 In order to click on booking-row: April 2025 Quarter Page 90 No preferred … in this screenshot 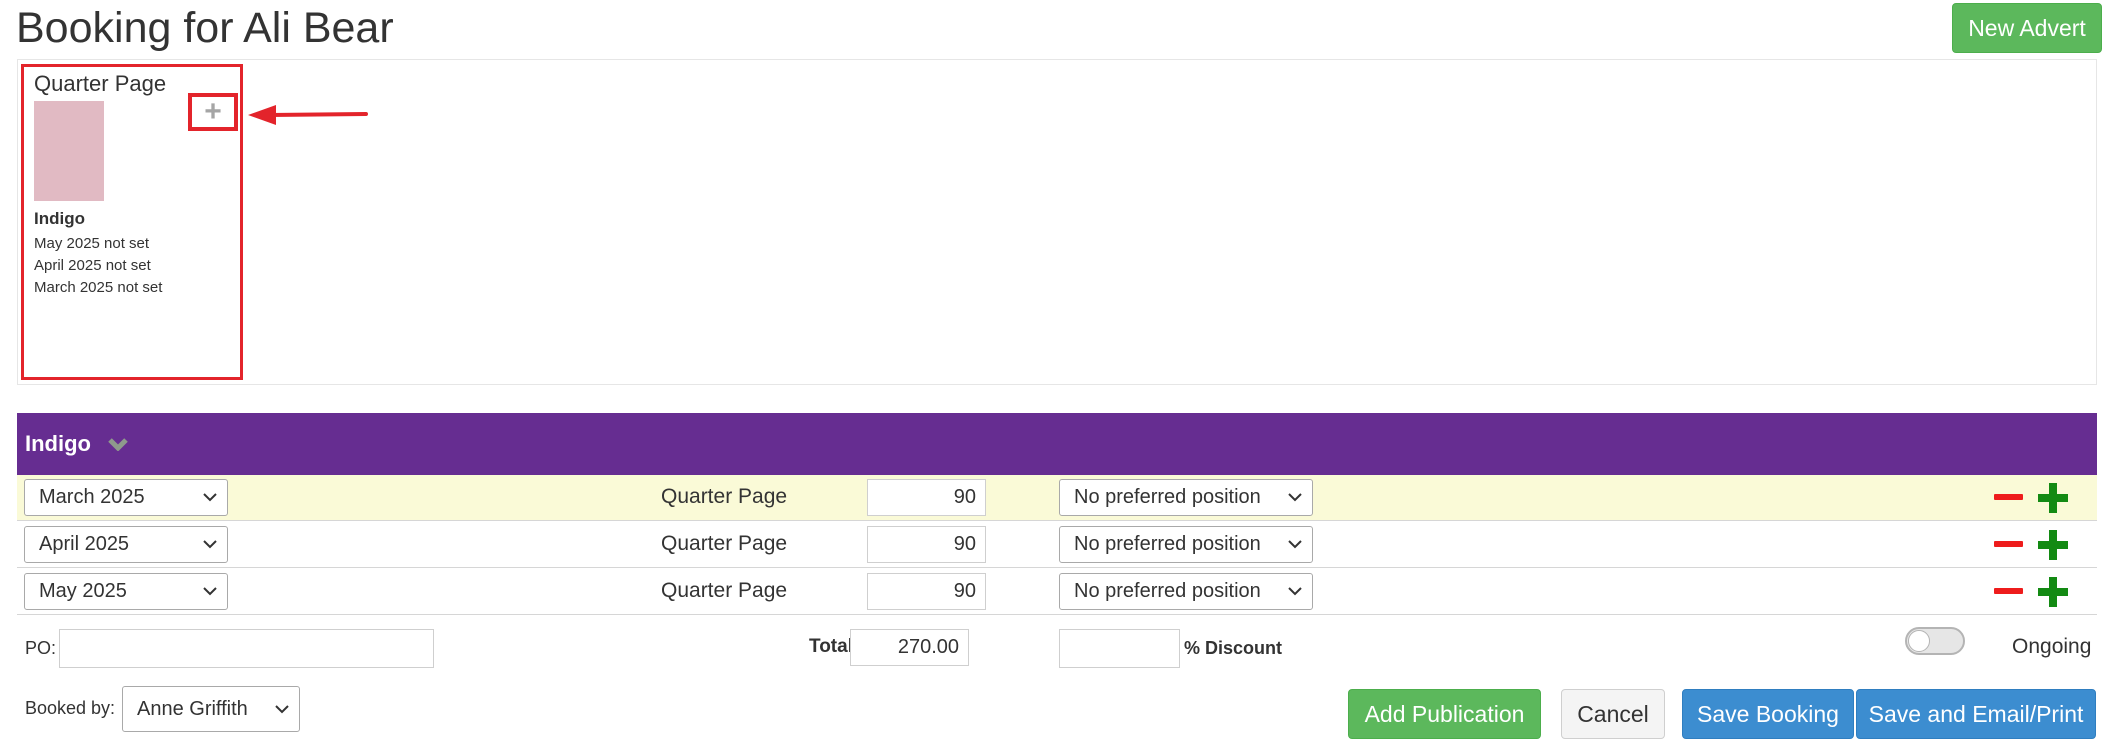, I will do `click(1057, 545)`.